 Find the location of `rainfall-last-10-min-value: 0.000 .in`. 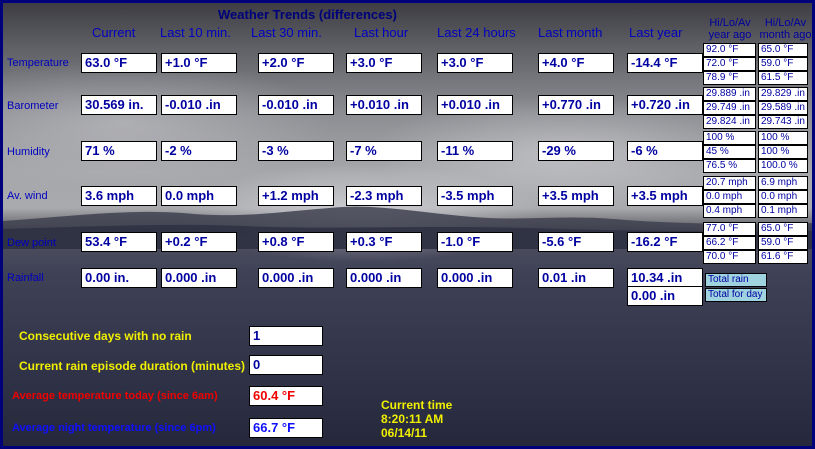

rainfall-last-10-min-value: 0.000 .in is located at coordinates (199, 278).